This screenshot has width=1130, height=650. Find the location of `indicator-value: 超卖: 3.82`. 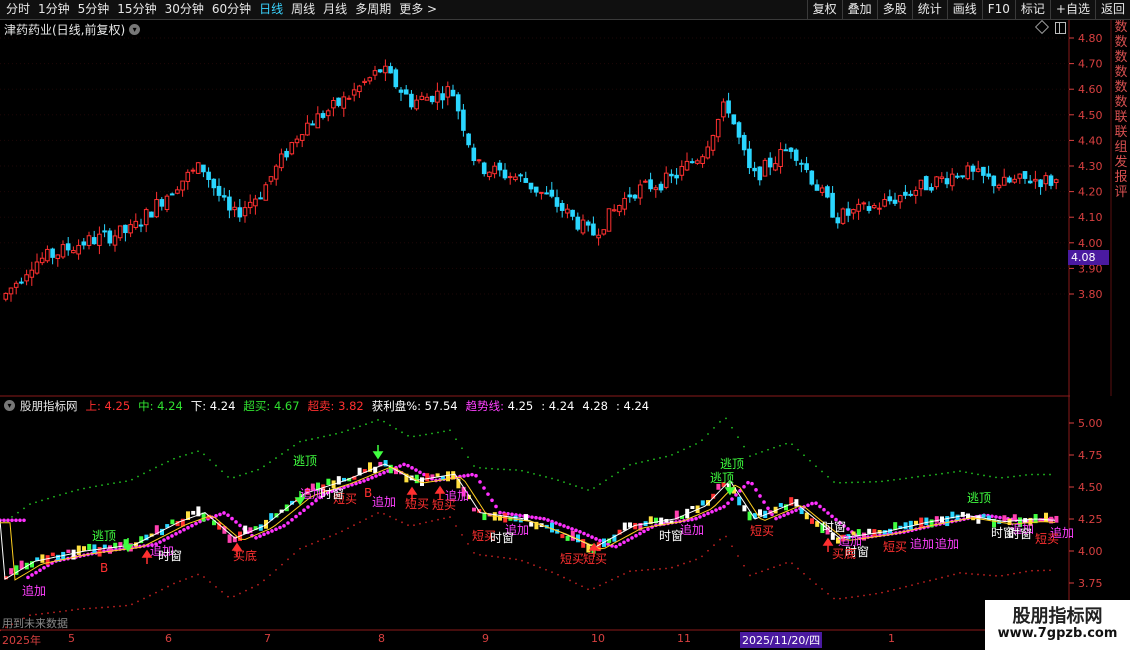

indicator-value: 超卖: 3.82 is located at coordinates (336, 406).